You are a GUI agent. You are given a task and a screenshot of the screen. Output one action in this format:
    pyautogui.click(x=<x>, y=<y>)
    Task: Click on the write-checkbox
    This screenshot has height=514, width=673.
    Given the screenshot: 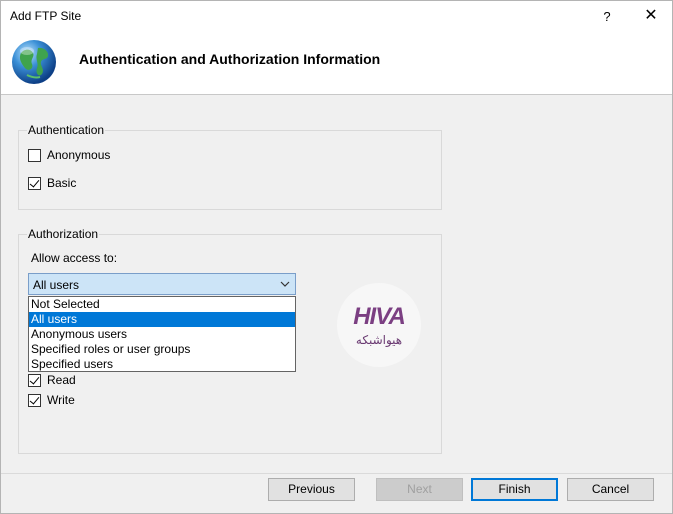 What is the action you would take?
    pyautogui.click(x=34, y=400)
    